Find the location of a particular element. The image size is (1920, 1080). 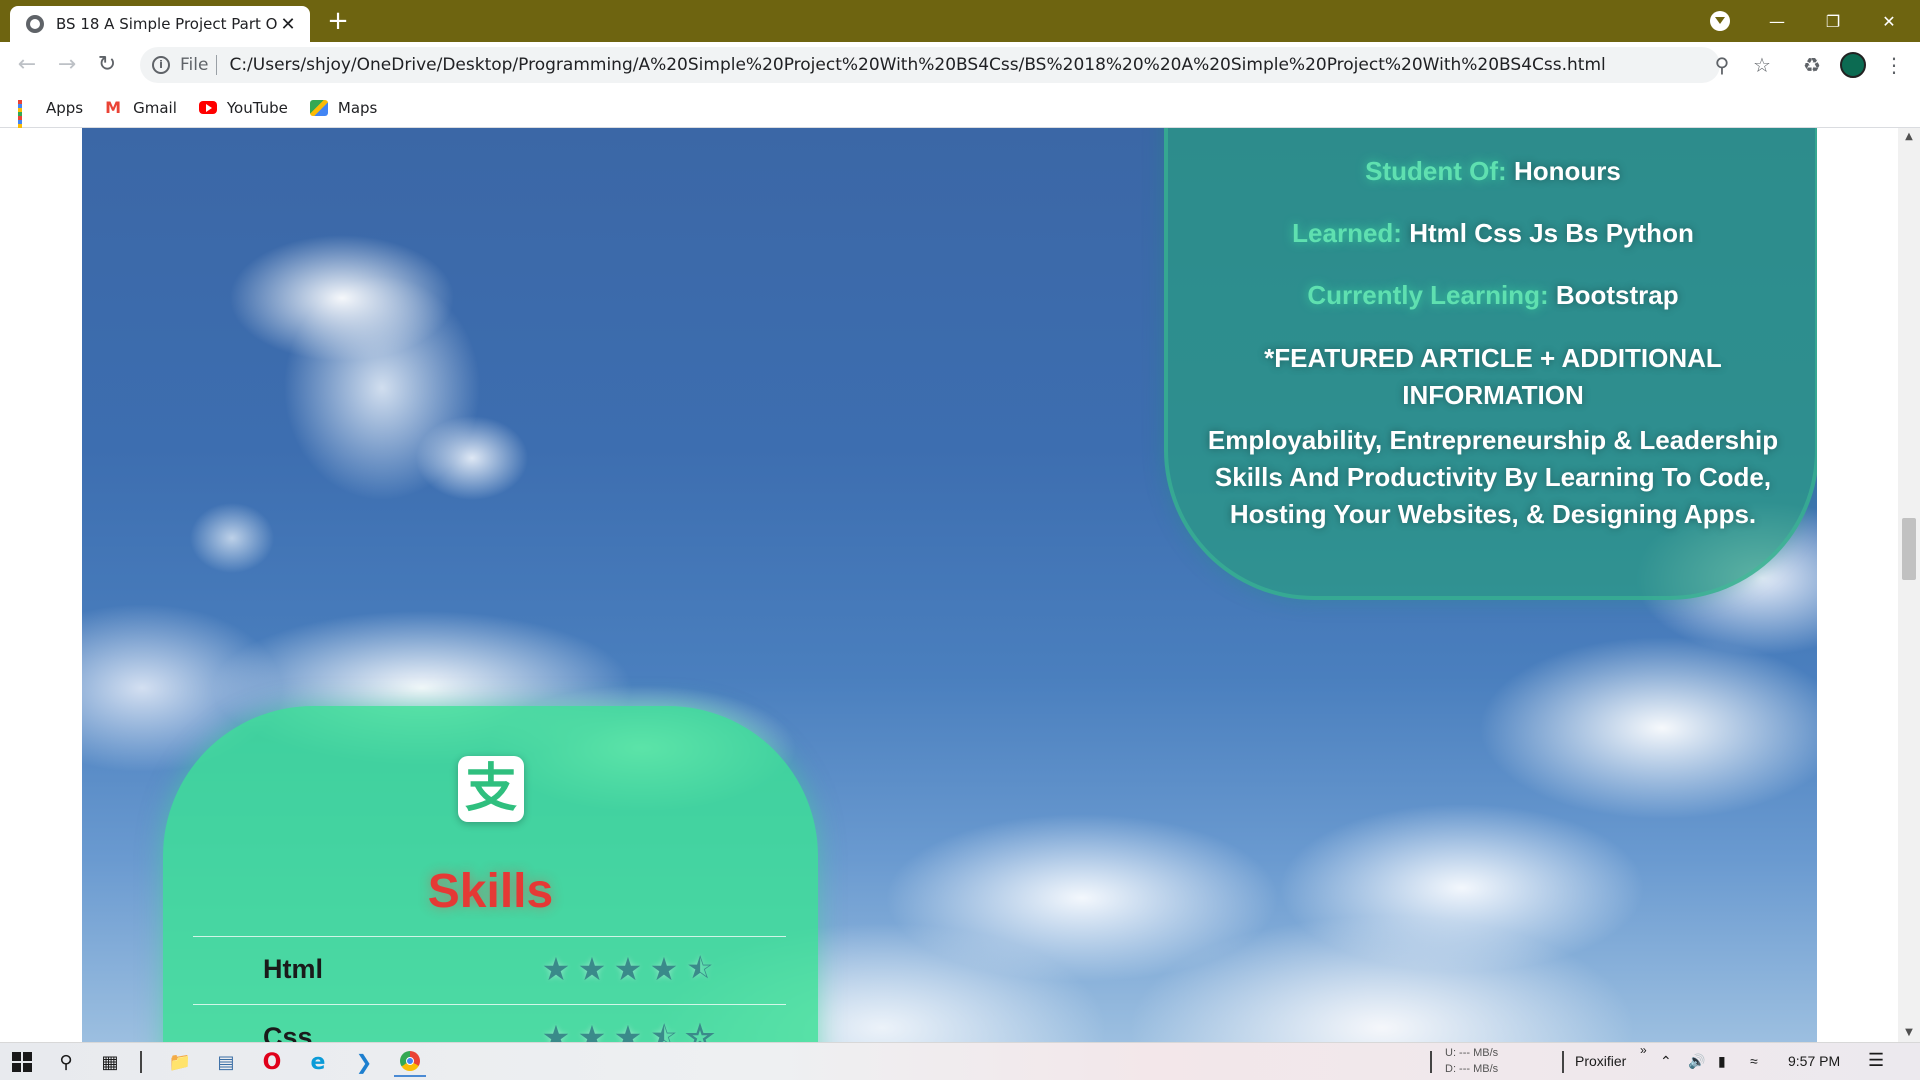

windows-start-icon is located at coordinates (22, 1062).